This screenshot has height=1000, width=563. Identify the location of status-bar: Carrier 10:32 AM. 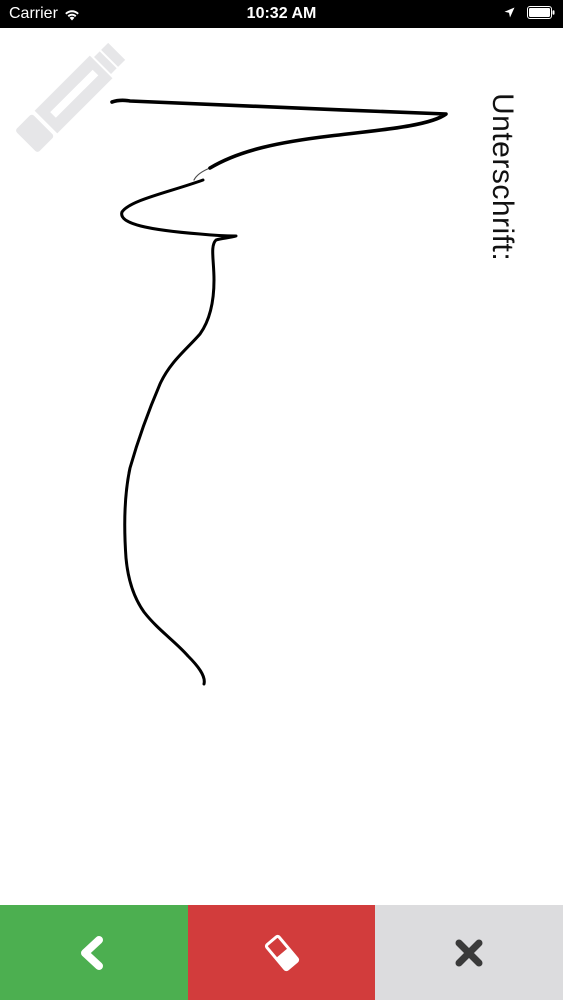
(281, 14).